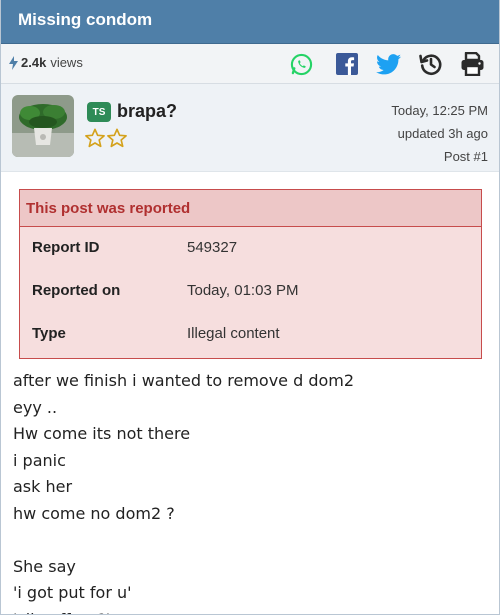 The image size is (500, 615). Describe the element at coordinates (243, 290) in the screenshot. I see `report-value: Today, 01:03 PM` at that location.